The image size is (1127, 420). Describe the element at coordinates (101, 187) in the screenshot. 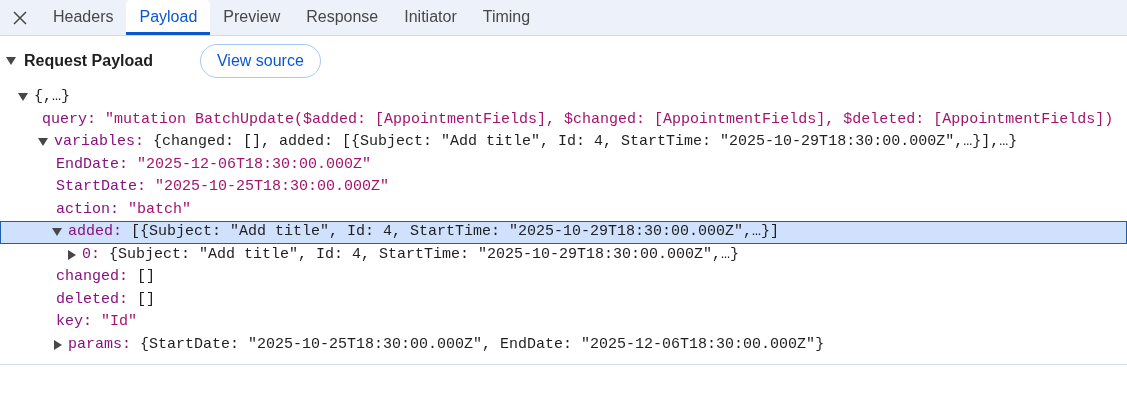

I see `property-key: StartDate:` at that location.